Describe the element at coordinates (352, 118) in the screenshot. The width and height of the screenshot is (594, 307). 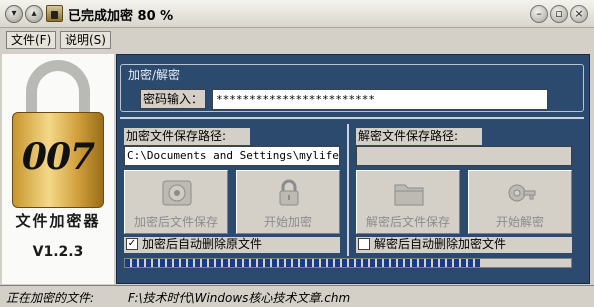
I see `section-divider` at that location.